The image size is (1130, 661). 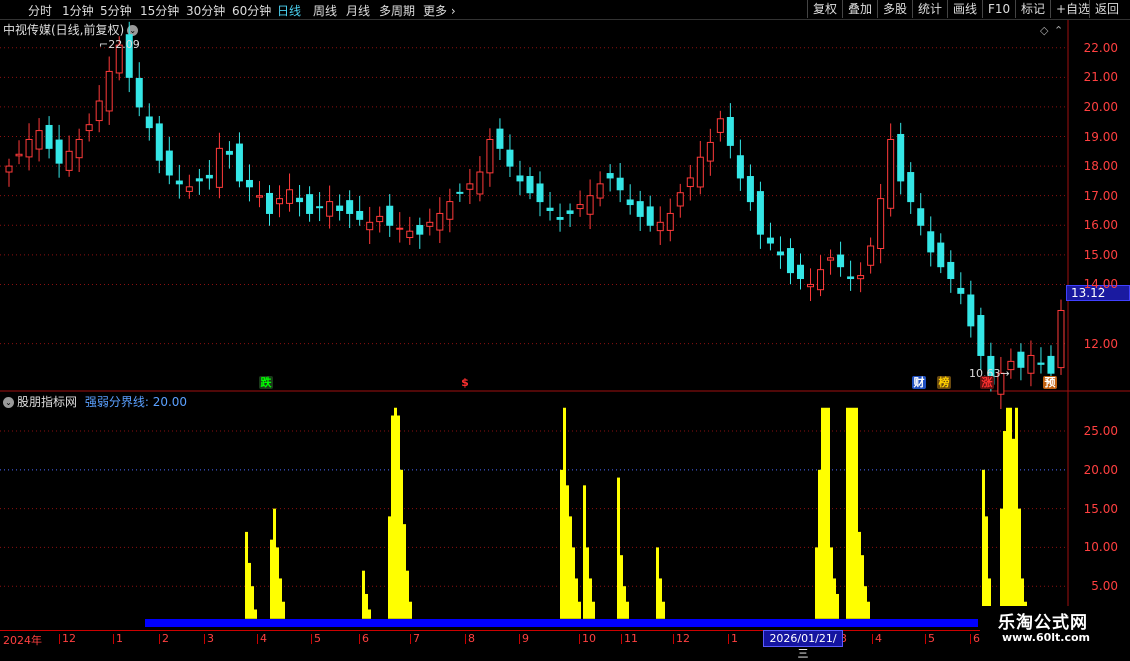 I want to click on indicator-title: ⌄ 股朋指标网 强弱分界线: 20.00, so click(x=95, y=401).